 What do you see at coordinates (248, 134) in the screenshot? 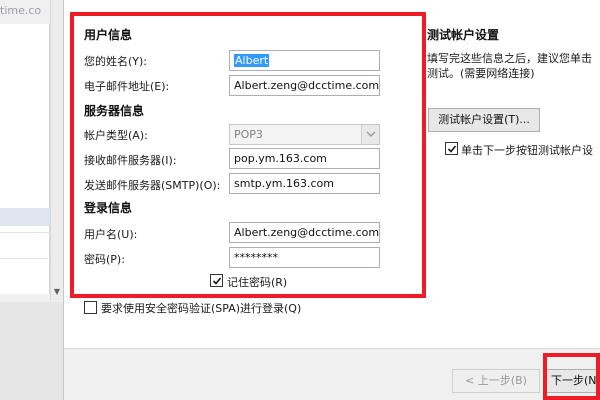
I see `account-type-value: POP3` at bounding box center [248, 134].